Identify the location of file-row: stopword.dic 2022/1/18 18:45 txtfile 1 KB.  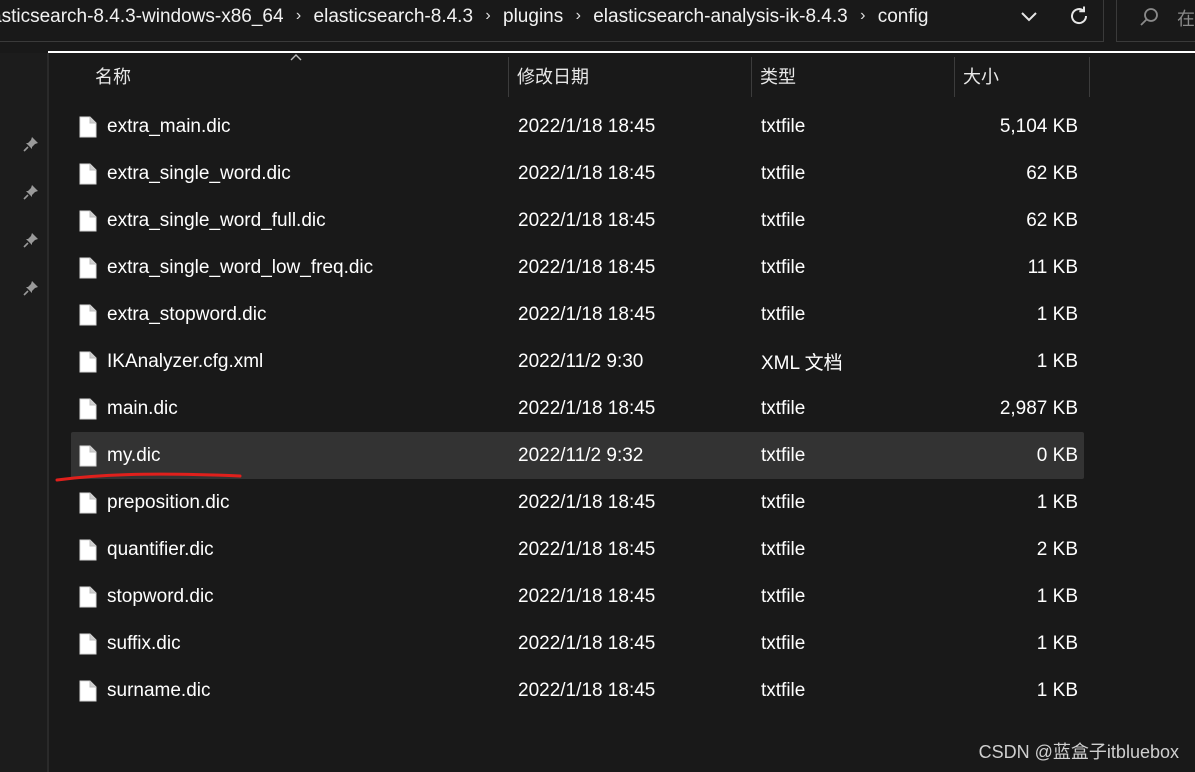
(577, 596).